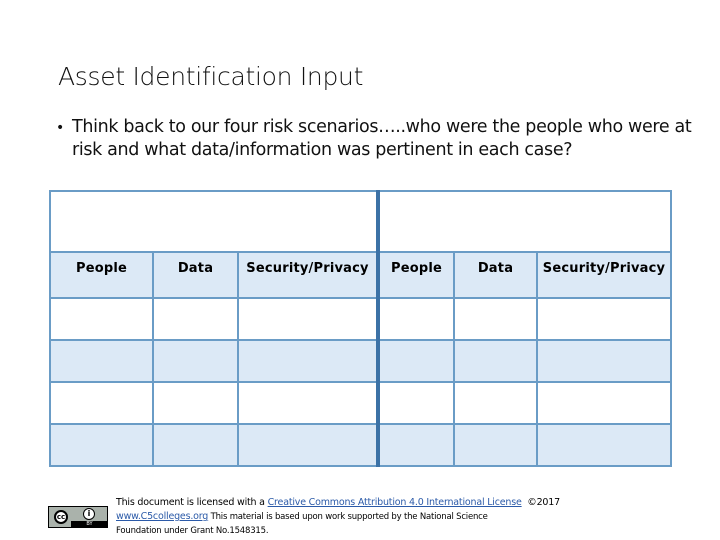 The width and height of the screenshot is (720, 540). Describe the element at coordinates (192, 502) in the screenshot. I see `license-prefix: This document is licensed with a` at that location.